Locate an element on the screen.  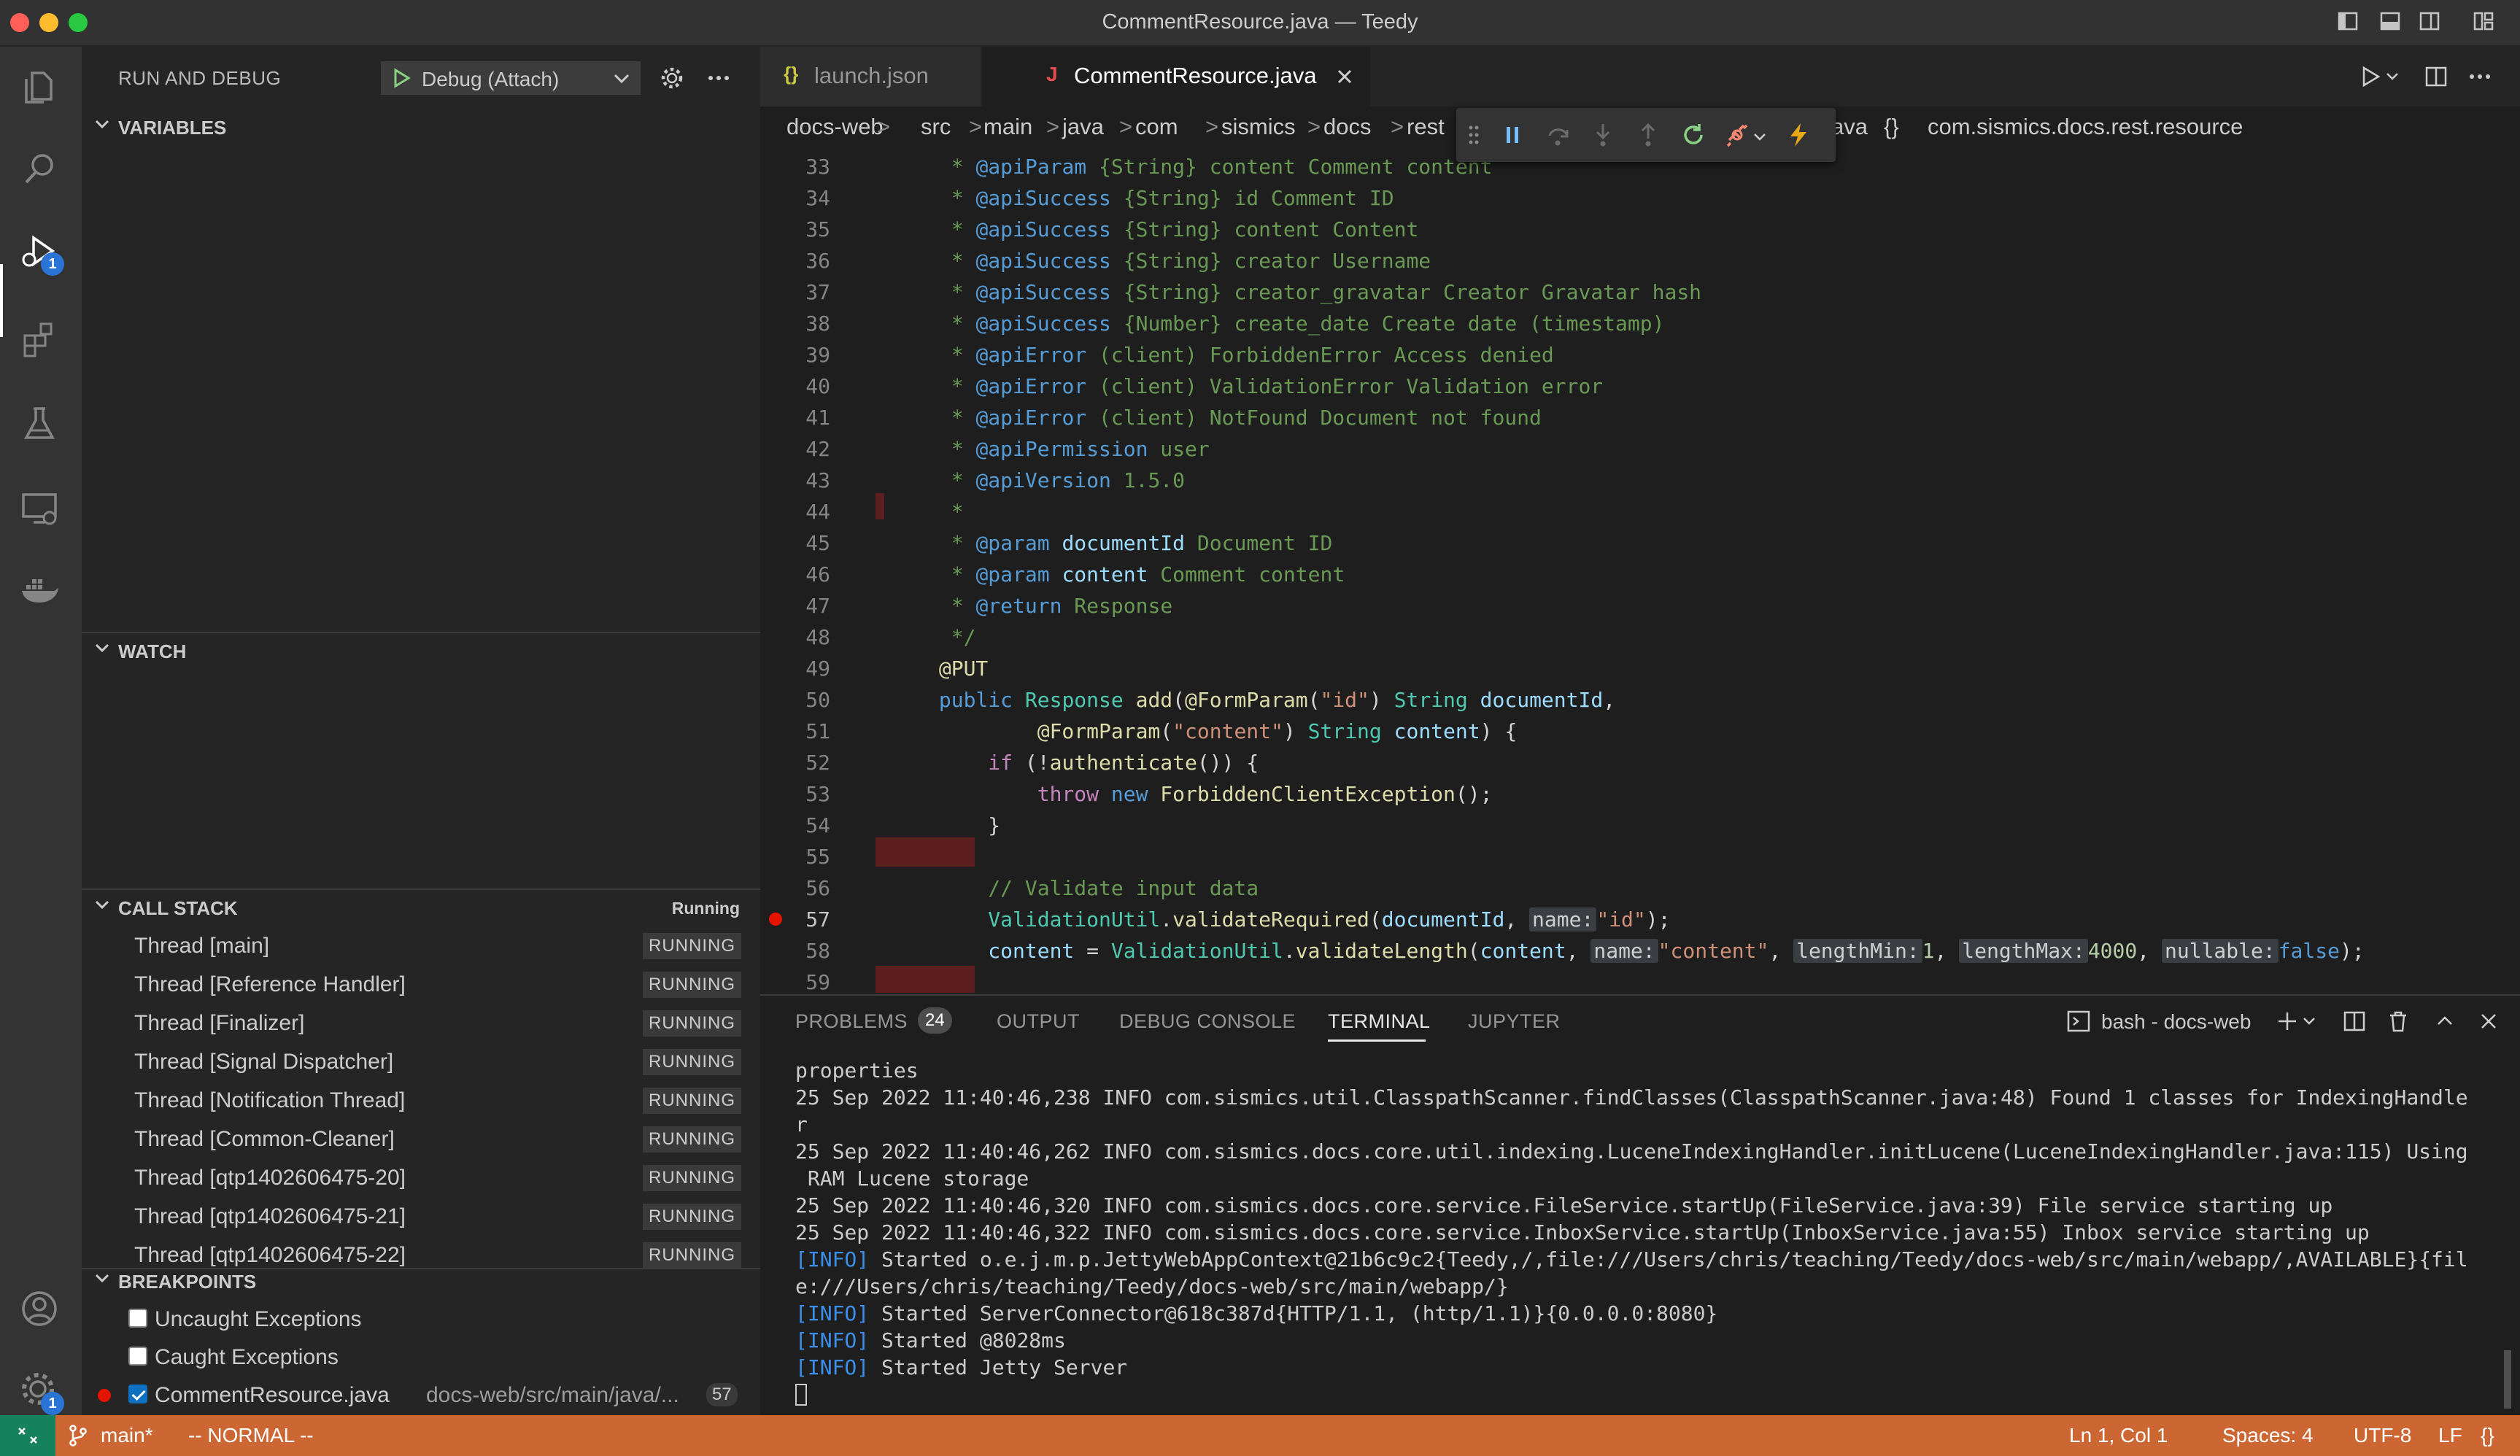
indentation: Spaces: 4 is located at coordinates (2268, 1435).